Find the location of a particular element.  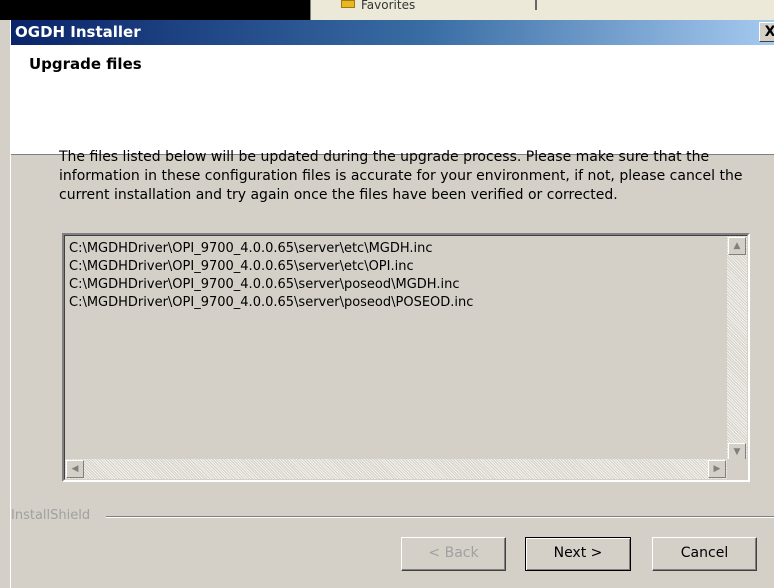

arrow-down-icon: ▼ is located at coordinates (737, 452).